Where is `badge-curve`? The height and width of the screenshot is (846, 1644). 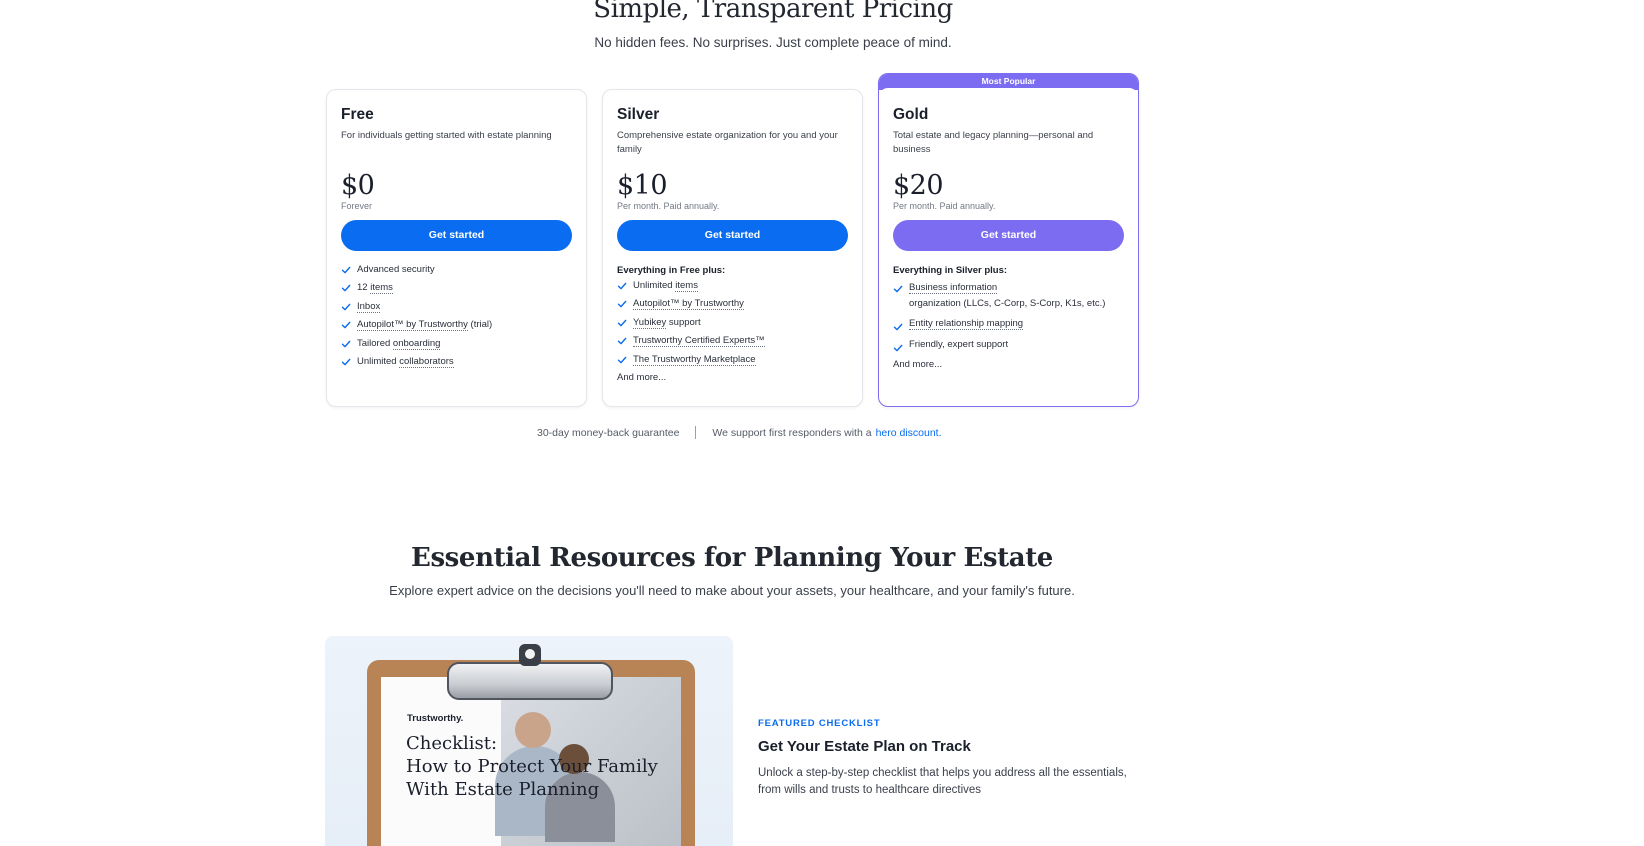
badge-curve is located at coordinates (1008, 93).